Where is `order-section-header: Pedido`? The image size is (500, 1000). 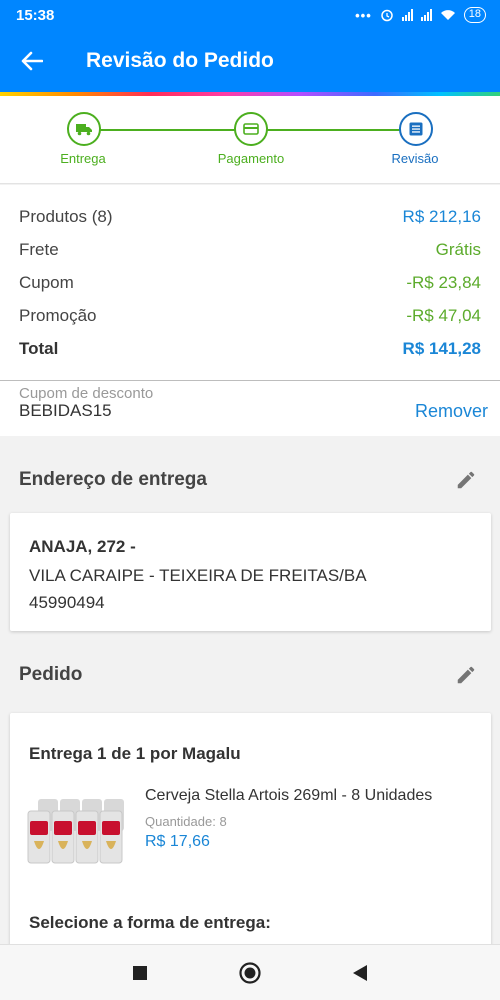 order-section-header: Pedido is located at coordinates (250, 675).